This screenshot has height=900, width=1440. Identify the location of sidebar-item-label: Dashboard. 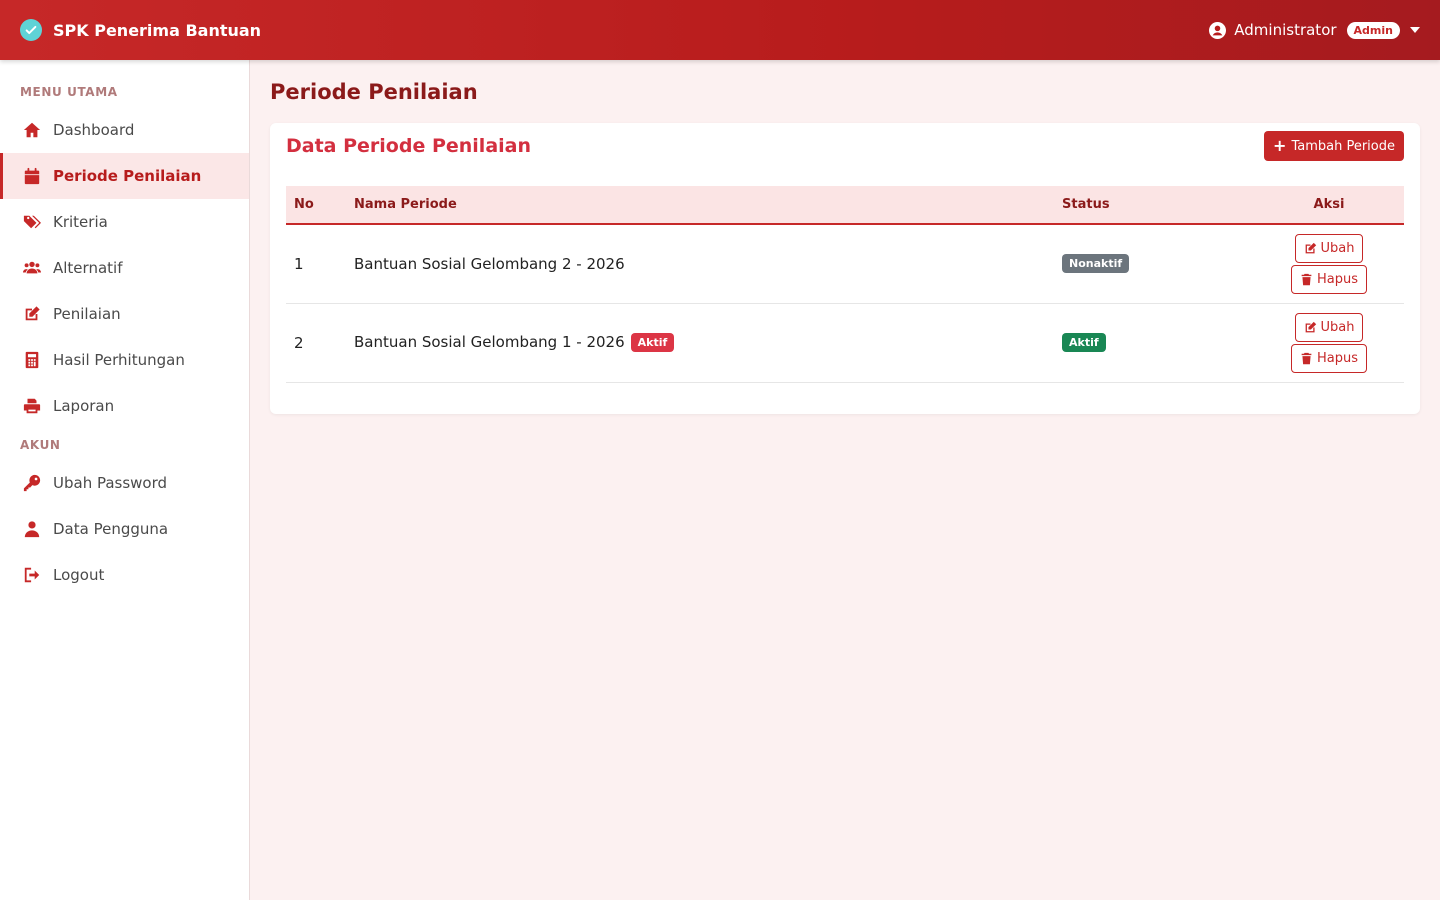
(94, 130).